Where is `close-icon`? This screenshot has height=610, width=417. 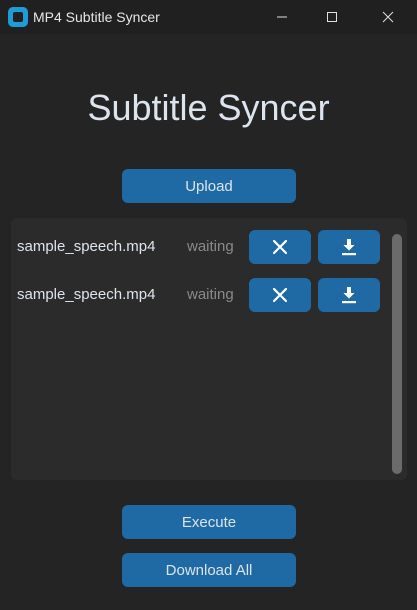 close-icon is located at coordinates (388, 17).